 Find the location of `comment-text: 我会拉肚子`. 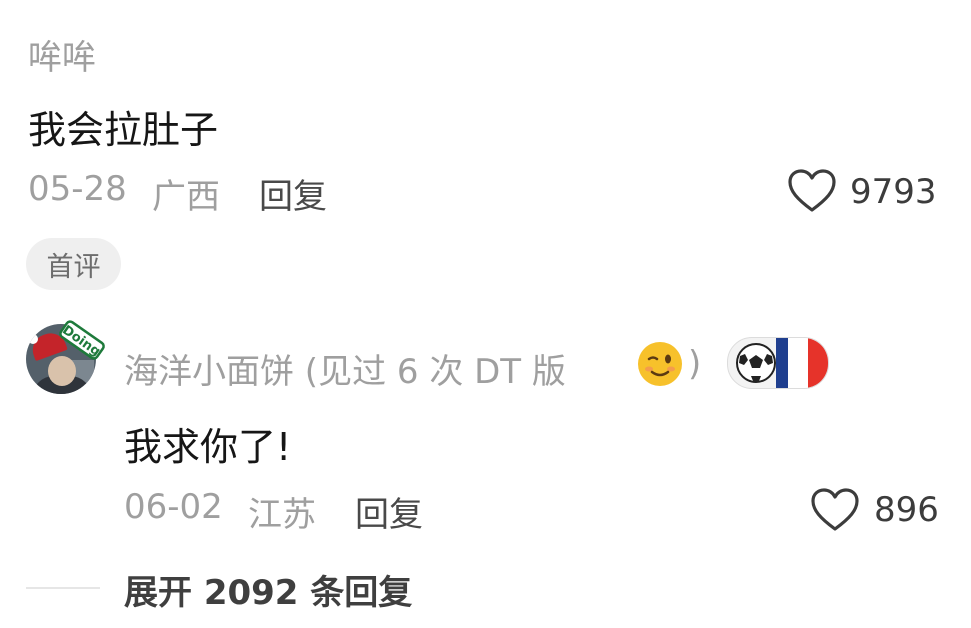

comment-text: 我会拉肚子 is located at coordinates (123, 130).